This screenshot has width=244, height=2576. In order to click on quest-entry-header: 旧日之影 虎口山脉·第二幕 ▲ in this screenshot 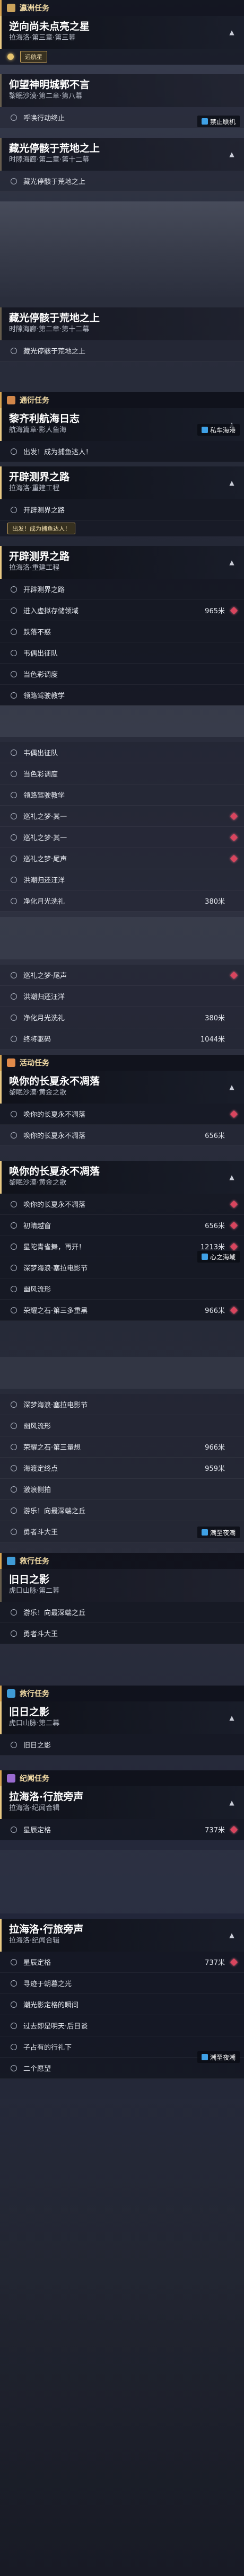, I will do `click(122, 1717)`.